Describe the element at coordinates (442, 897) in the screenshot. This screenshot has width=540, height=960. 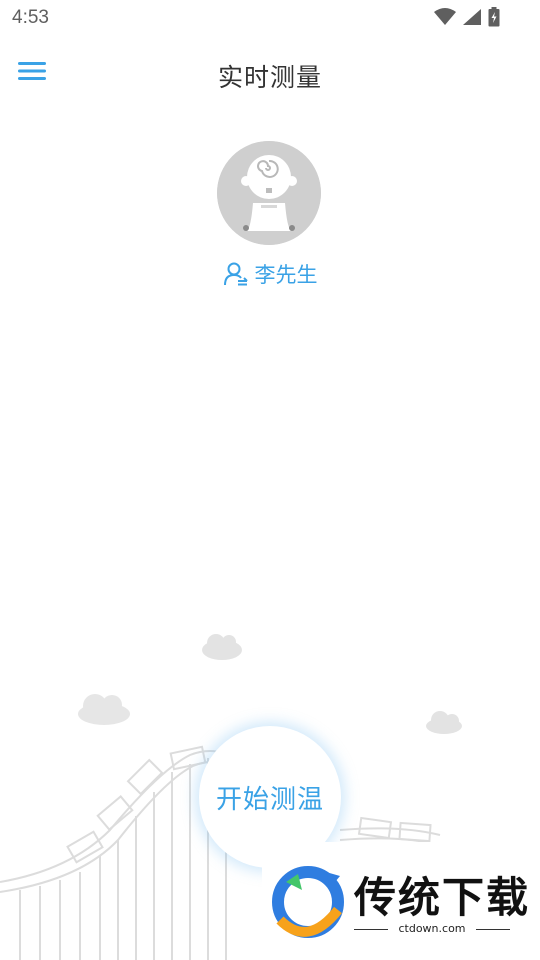
I see `watermark-brand: 传统下载` at that location.